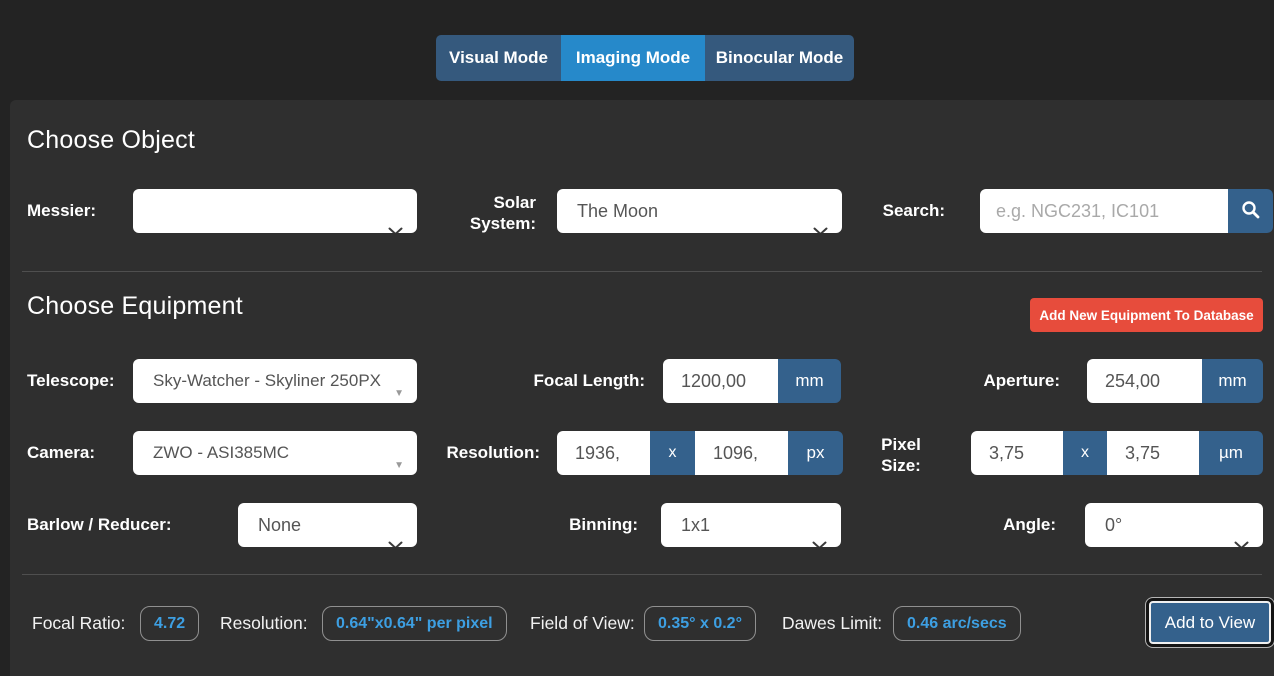 The height and width of the screenshot is (676, 1274). Describe the element at coordinates (498, 58) in the screenshot. I see `tab-visual-mode: Visual Mode` at that location.